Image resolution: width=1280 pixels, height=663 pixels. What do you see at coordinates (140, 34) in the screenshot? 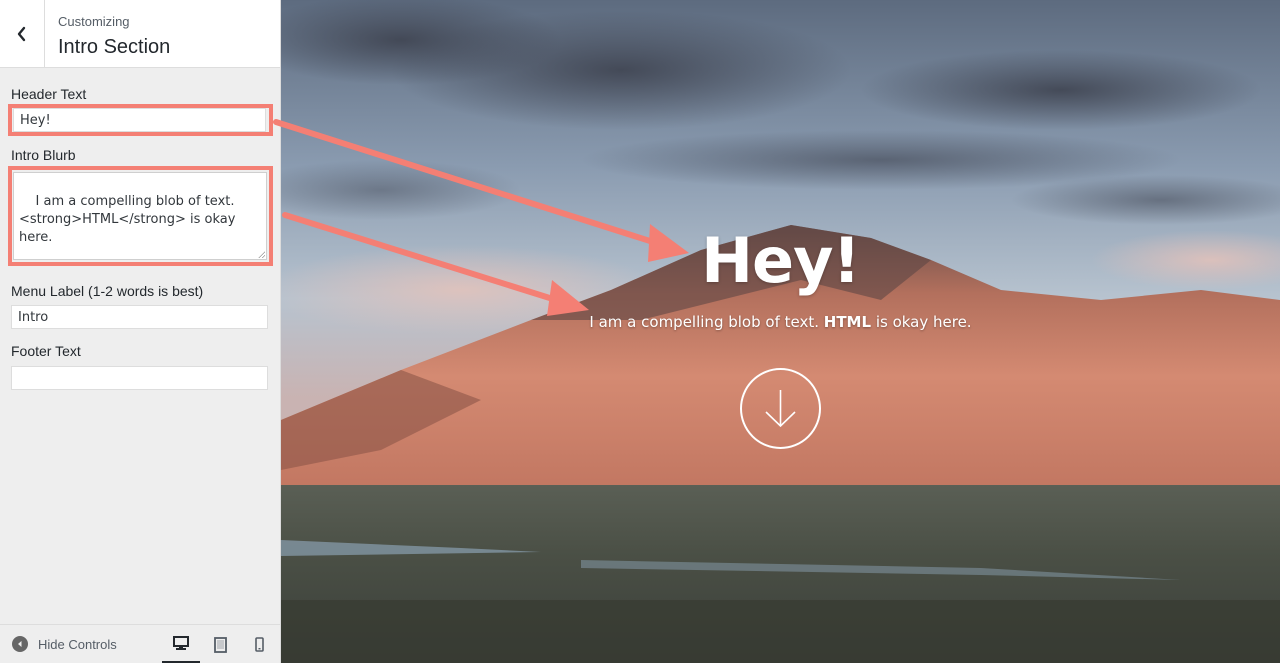
I see `sidebar-header: Customizing Intro Section` at bounding box center [140, 34].